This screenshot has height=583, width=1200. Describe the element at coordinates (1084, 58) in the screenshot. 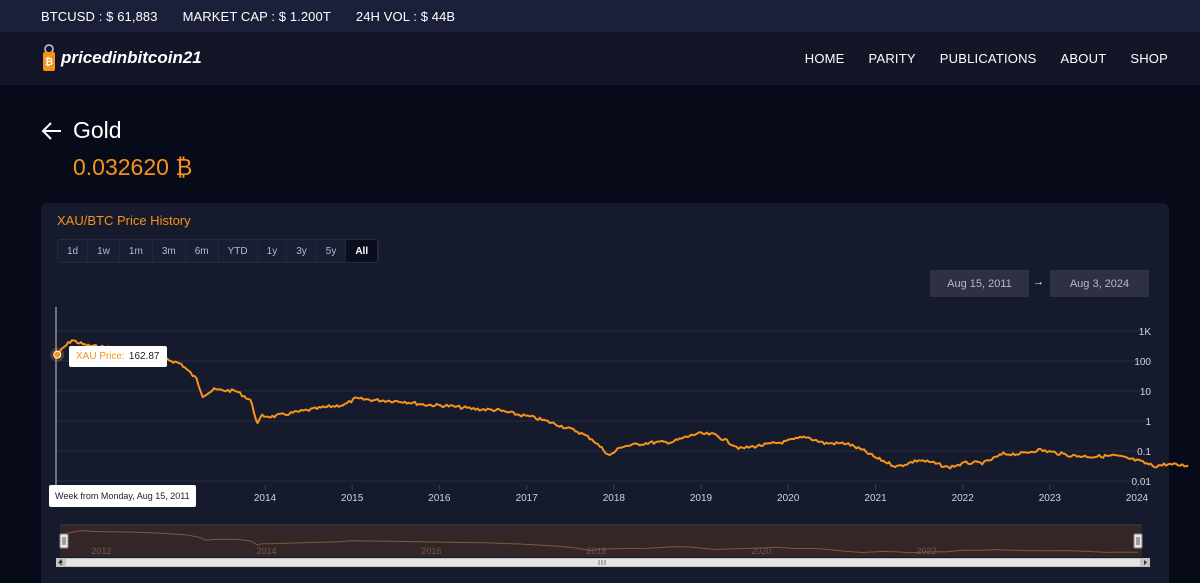

I see `nav-about: ABOUT` at that location.